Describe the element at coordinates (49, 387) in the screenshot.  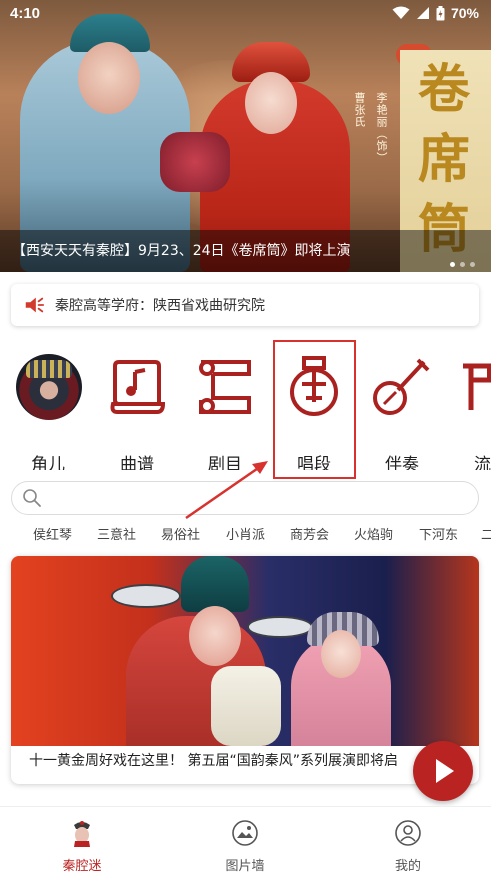
I see `avatar` at that location.